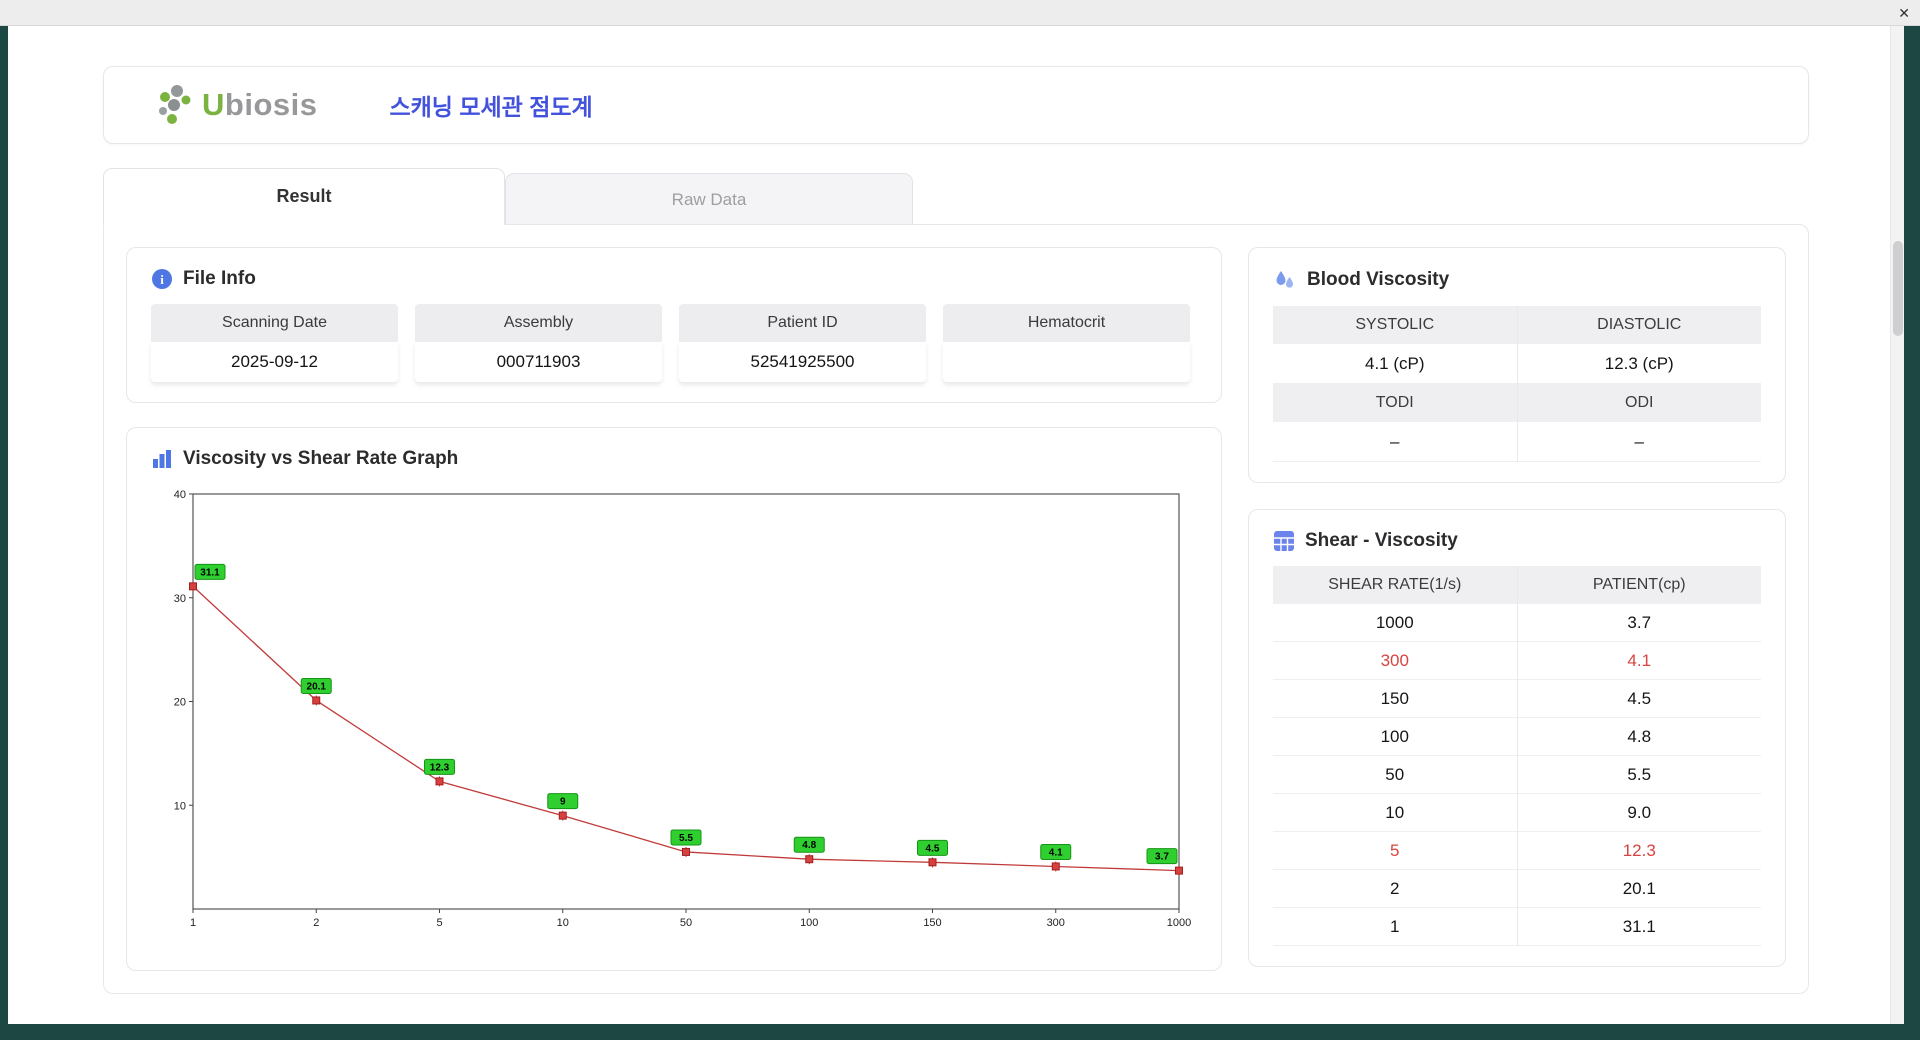 The image size is (1920, 1040). I want to click on odi-value: –, so click(1639, 442).